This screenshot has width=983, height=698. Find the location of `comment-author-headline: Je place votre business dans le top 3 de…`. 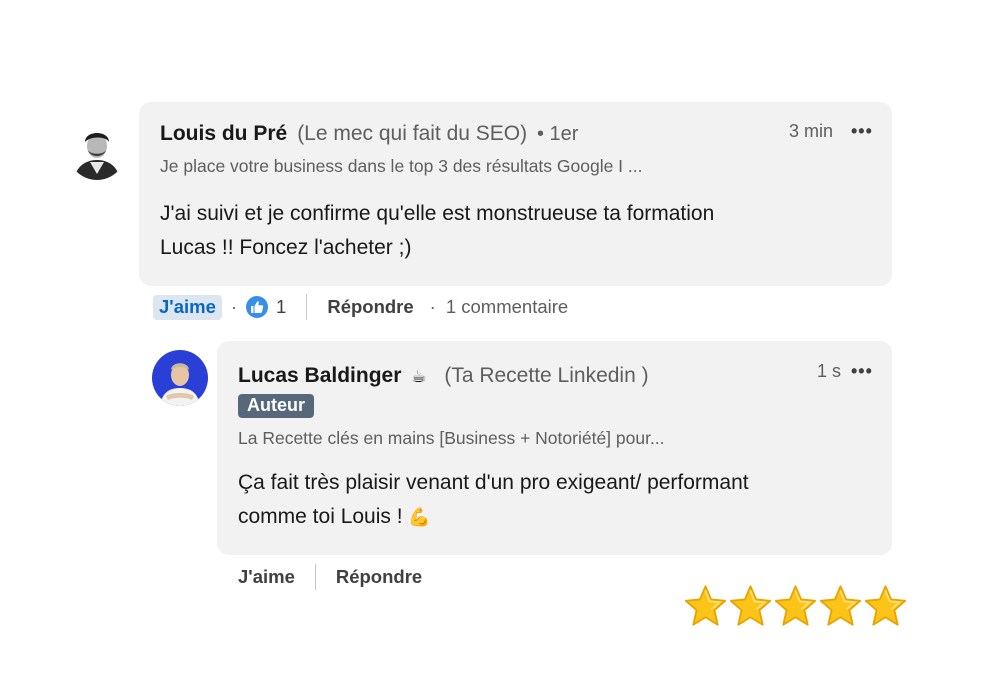

comment-author-headline: Je place votre business dans le top 3 de… is located at coordinates (401, 166).